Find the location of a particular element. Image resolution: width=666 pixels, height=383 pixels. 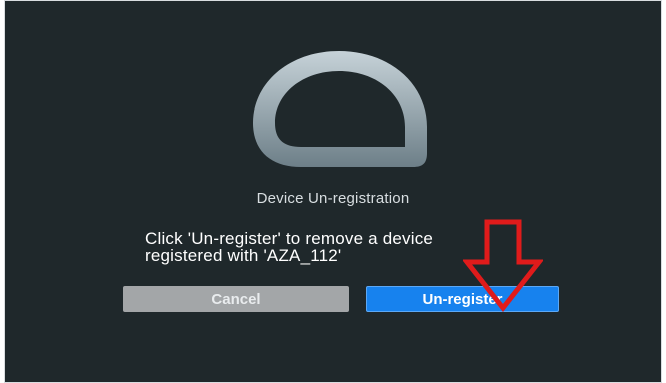

app-logo-icon is located at coordinates (340, 109).